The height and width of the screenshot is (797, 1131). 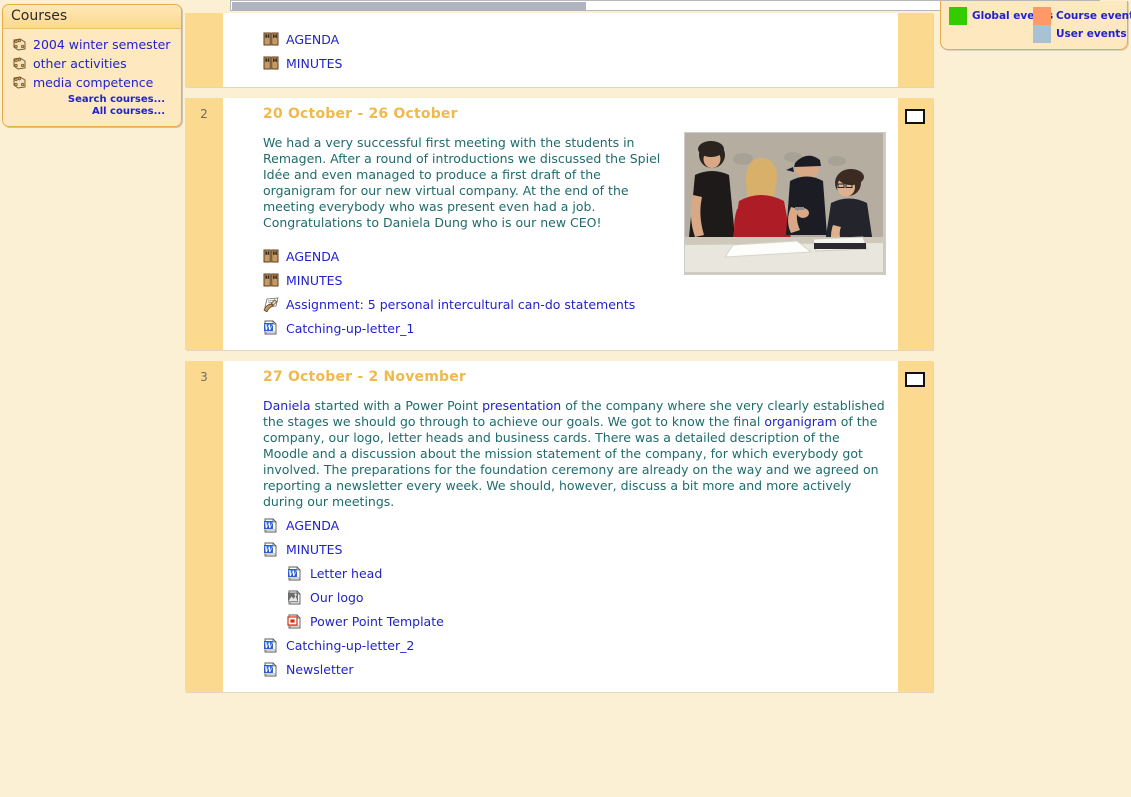 What do you see at coordinates (575, 63) in the screenshot?
I see `list-item: MINUTES` at bounding box center [575, 63].